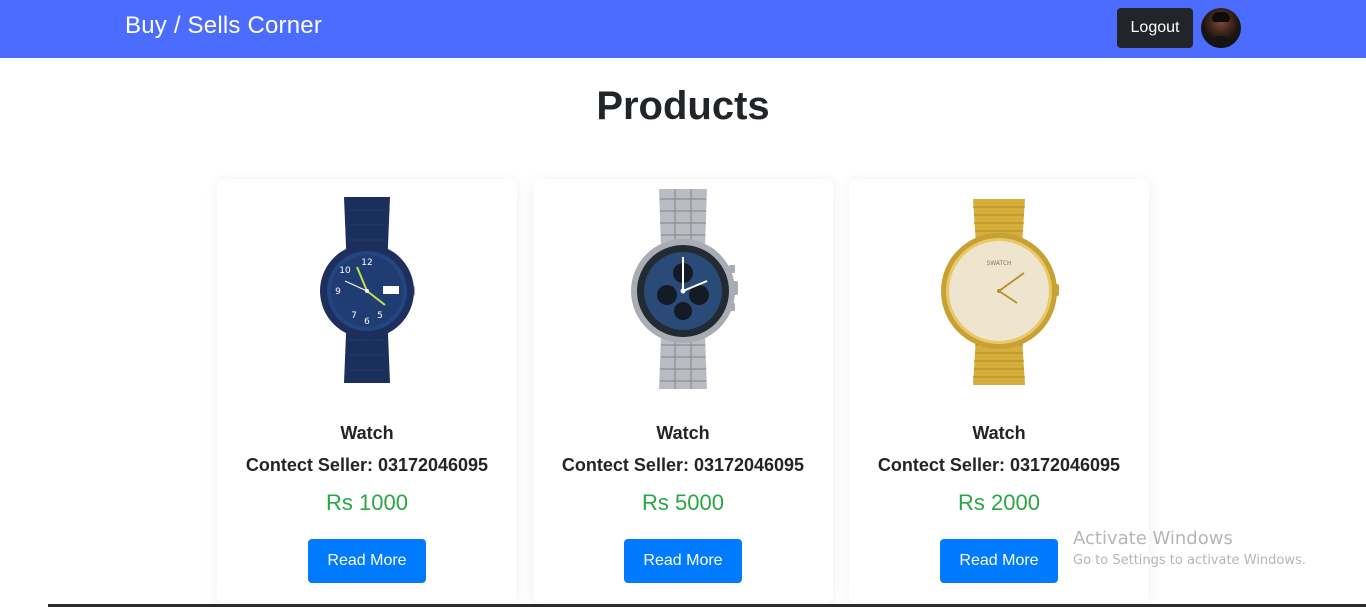 Image resolution: width=1366 pixels, height=607 pixels. What do you see at coordinates (380, 316) in the screenshot?
I see `svg-text: 5` at bounding box center [380, 316].